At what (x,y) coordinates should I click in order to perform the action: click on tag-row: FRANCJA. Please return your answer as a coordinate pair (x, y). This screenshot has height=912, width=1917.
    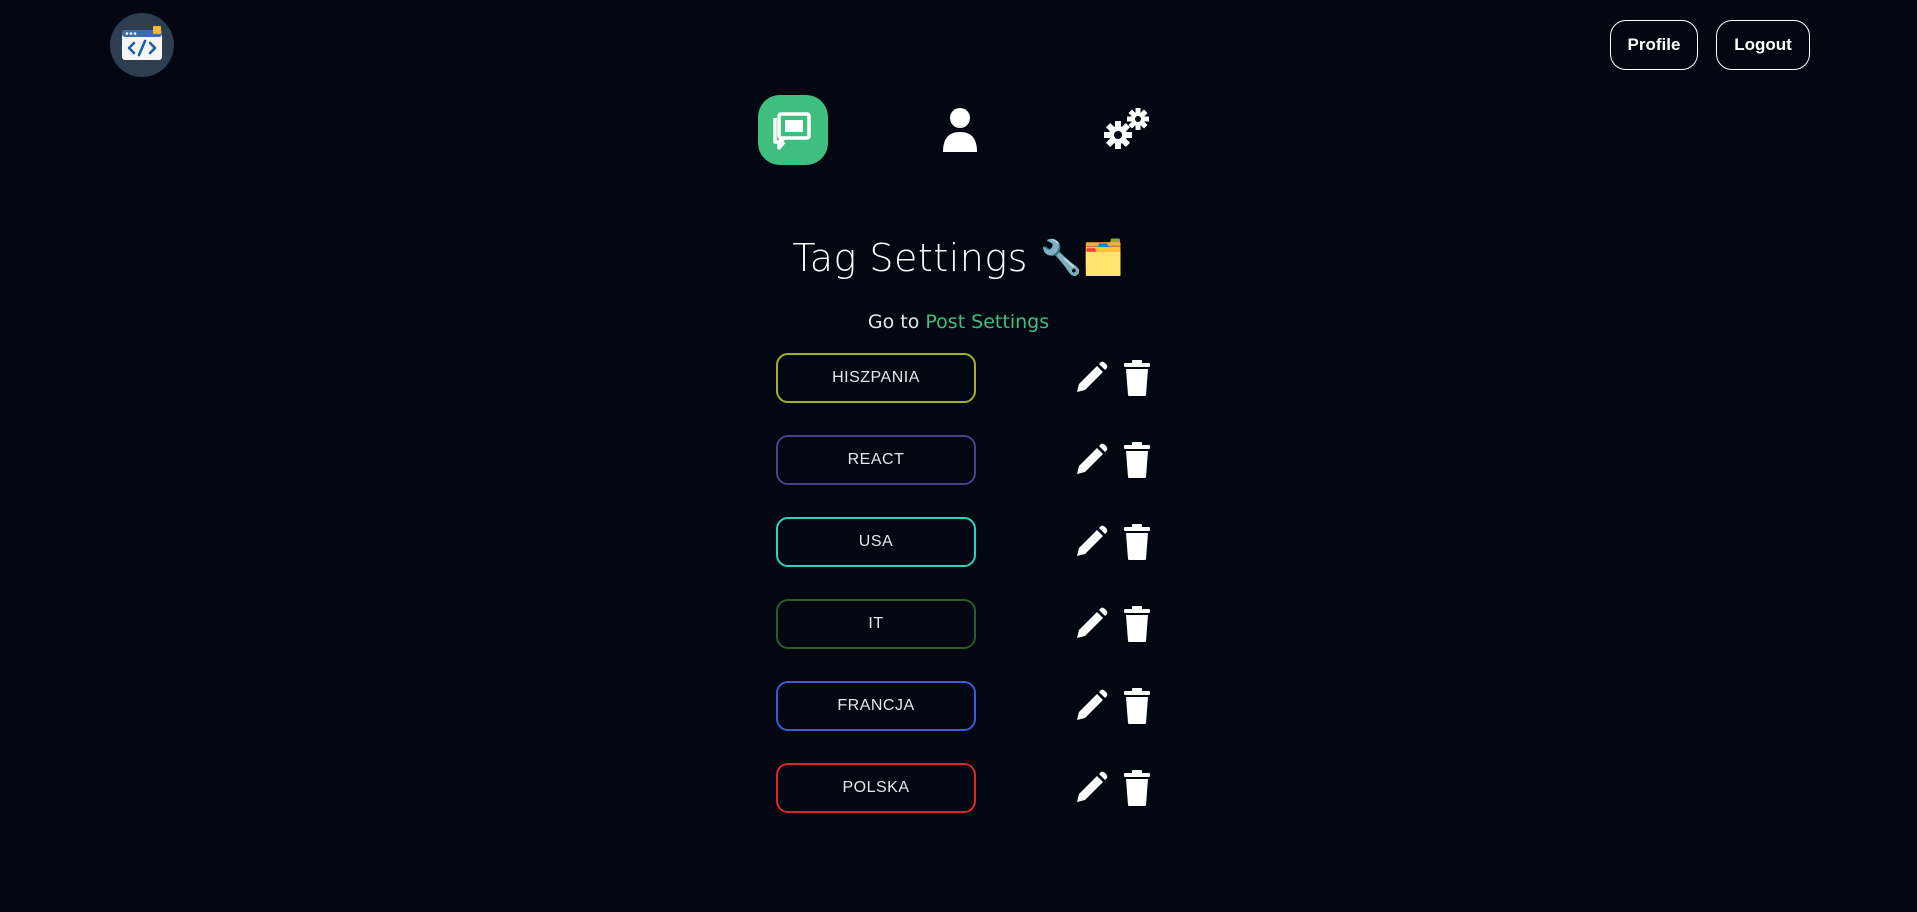
    Looking at the image, I should click on (966, 706).